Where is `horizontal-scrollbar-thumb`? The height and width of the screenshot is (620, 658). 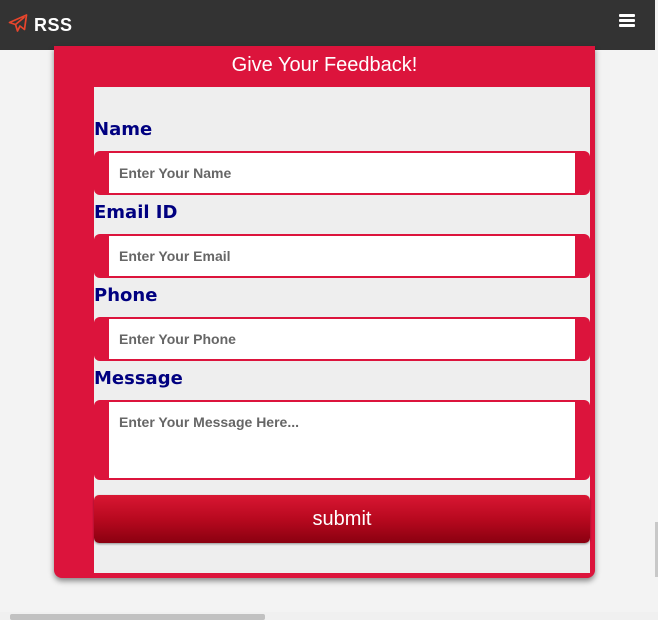 horizontal-scrollbar-thumb is located at coordinates (137, 617).